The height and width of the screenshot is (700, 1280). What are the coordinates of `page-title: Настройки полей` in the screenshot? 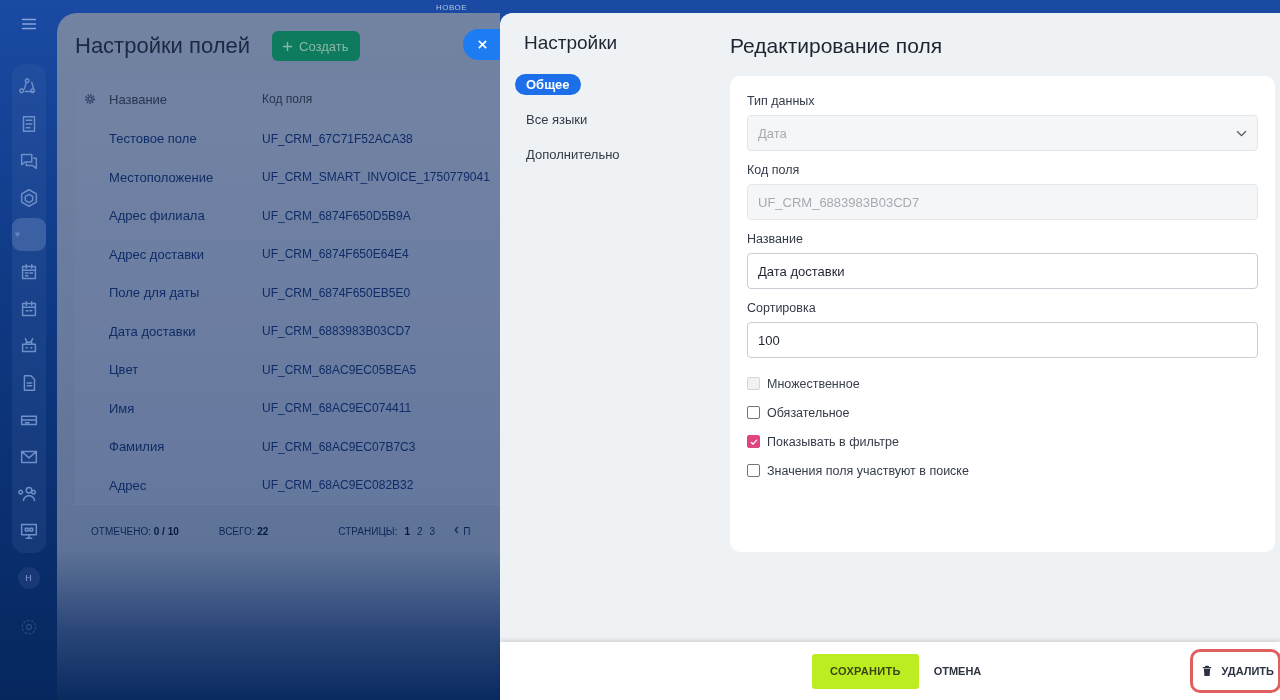 It's located at (162, 46).